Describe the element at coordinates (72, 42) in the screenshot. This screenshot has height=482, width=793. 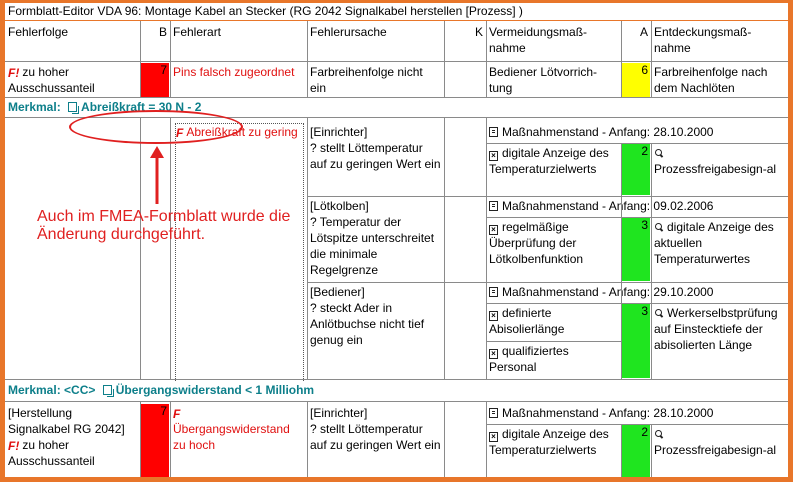
I see `header-fehlerfolge: Fehlerfolge` at that location.